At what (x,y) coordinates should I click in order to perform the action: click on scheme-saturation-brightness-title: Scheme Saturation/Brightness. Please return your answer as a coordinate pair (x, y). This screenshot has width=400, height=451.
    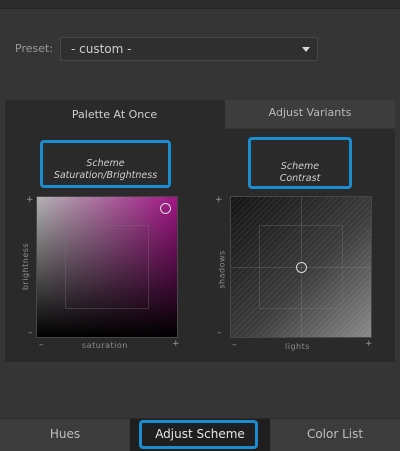
    Looking at the image, I should click on (105, 164).